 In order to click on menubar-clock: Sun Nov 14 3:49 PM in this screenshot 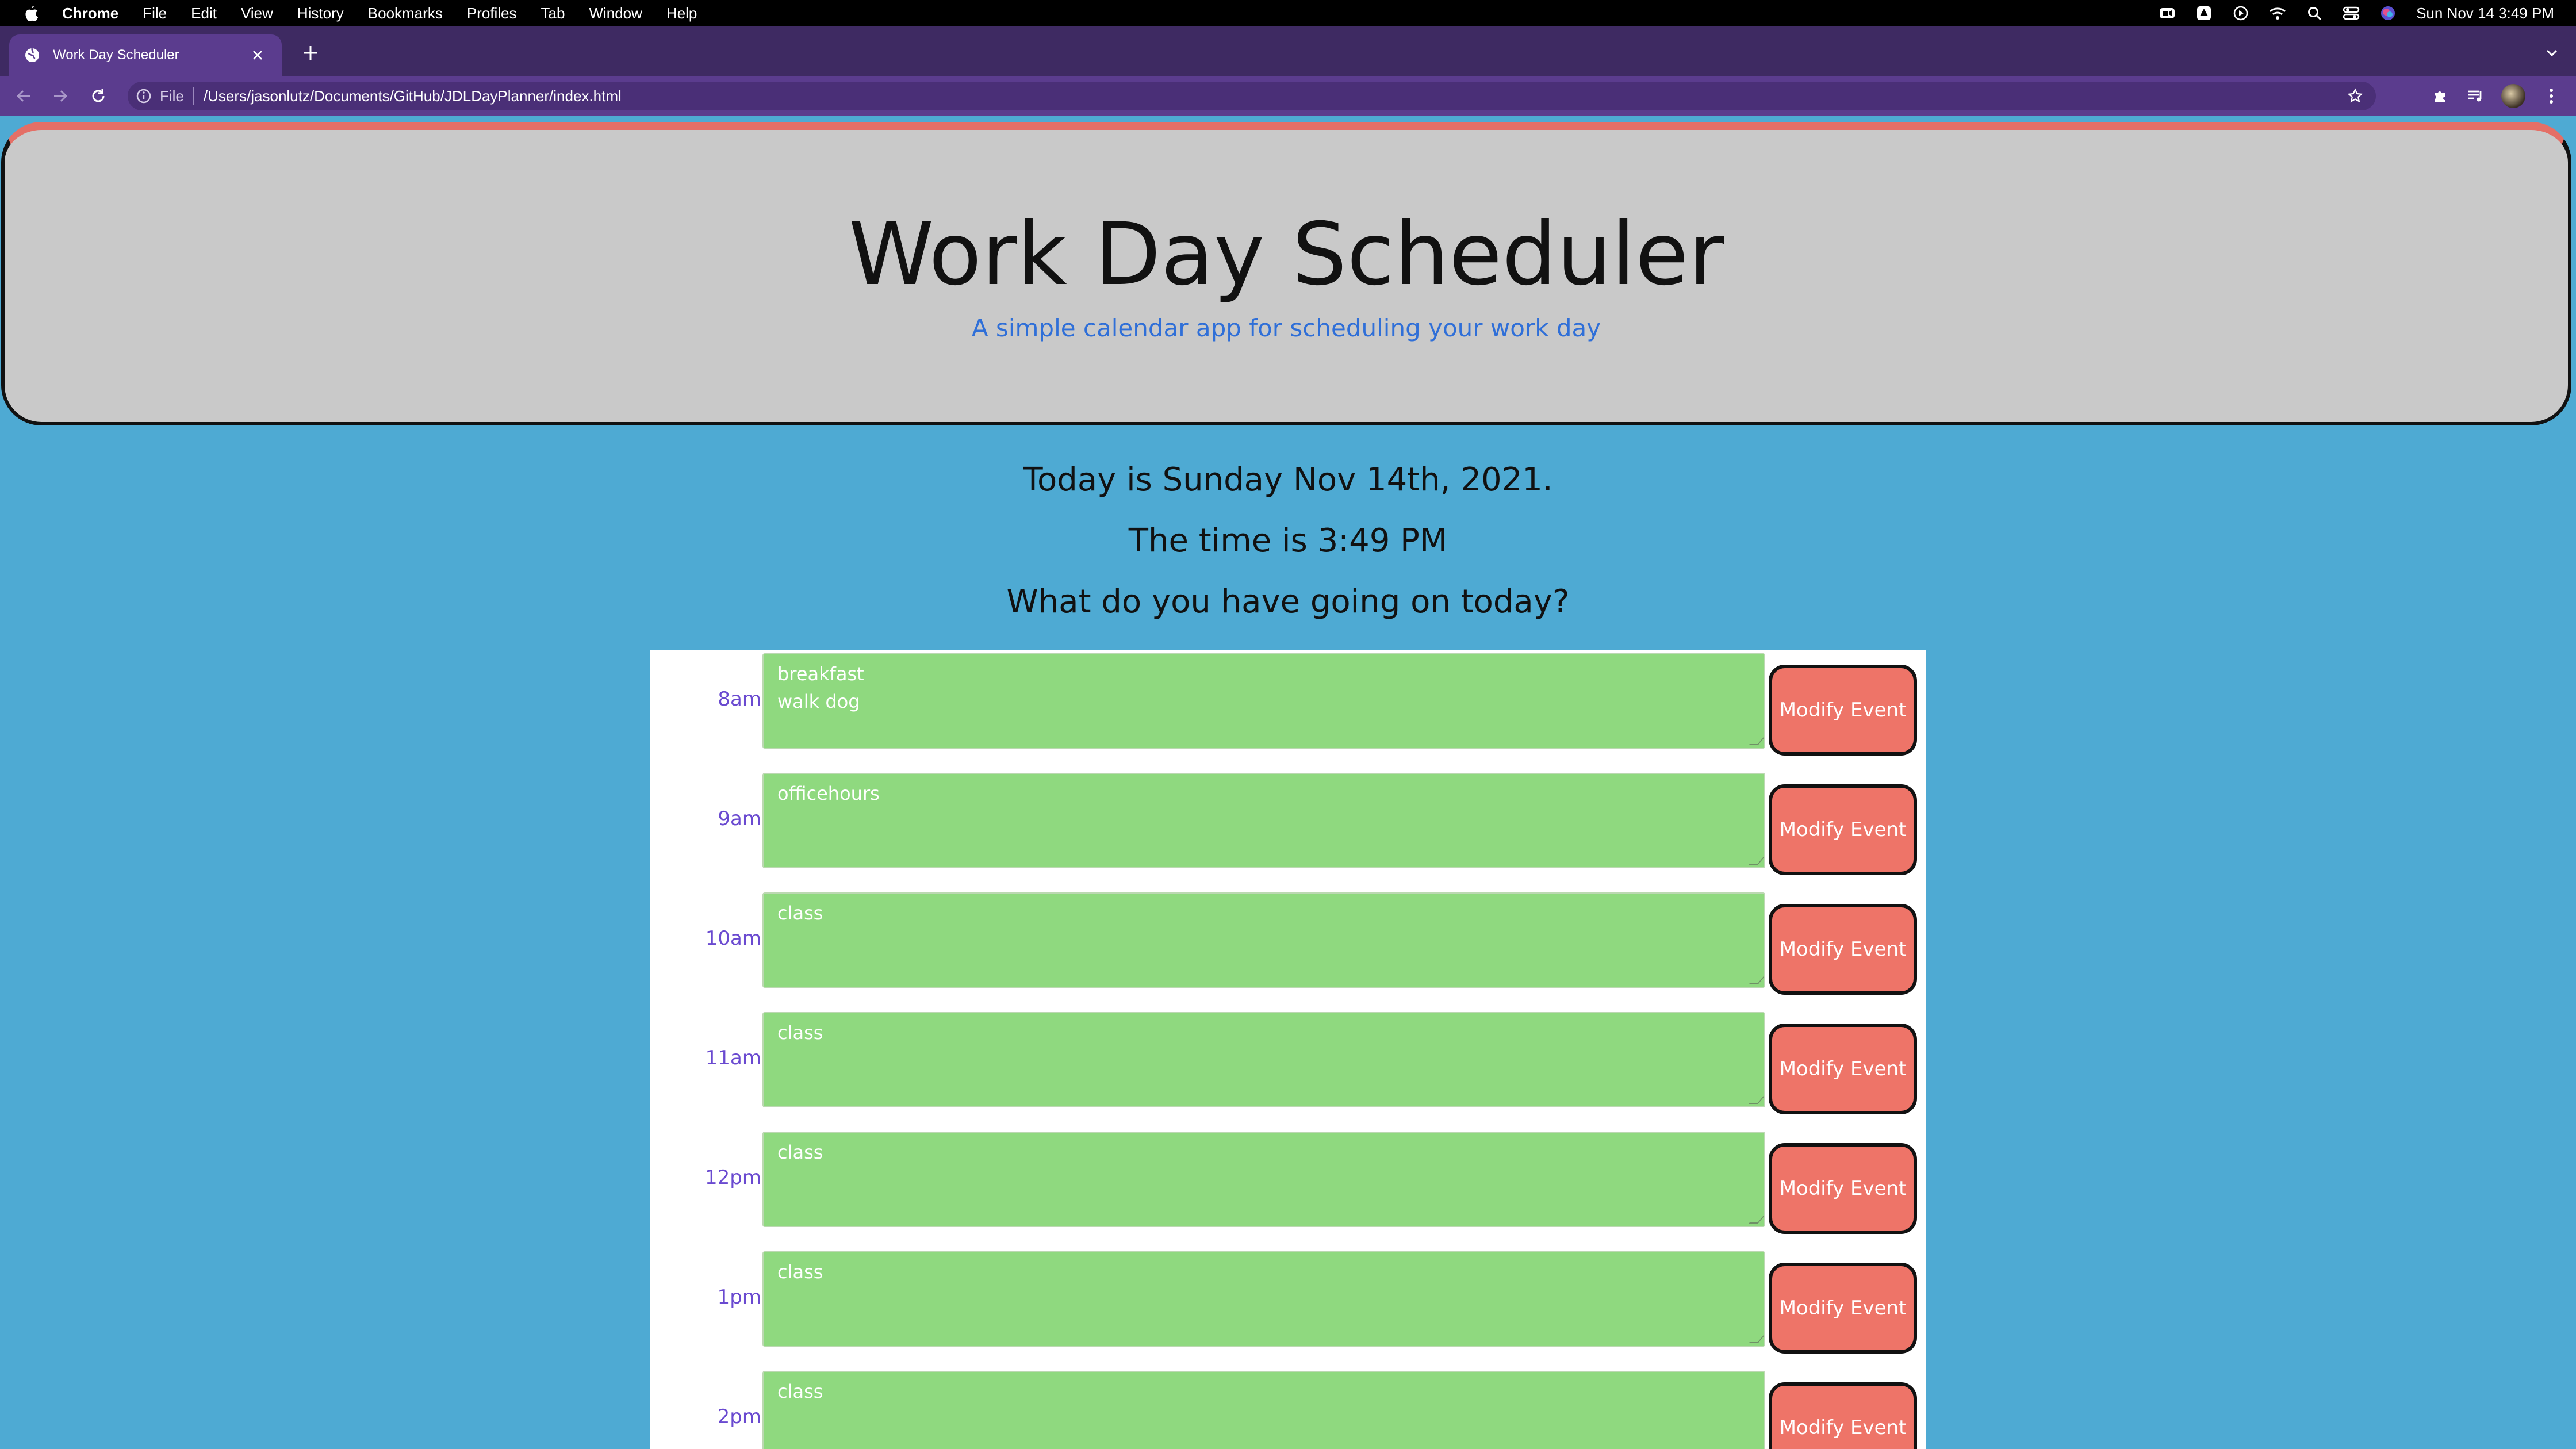, I will do `click(2485, 13)`.